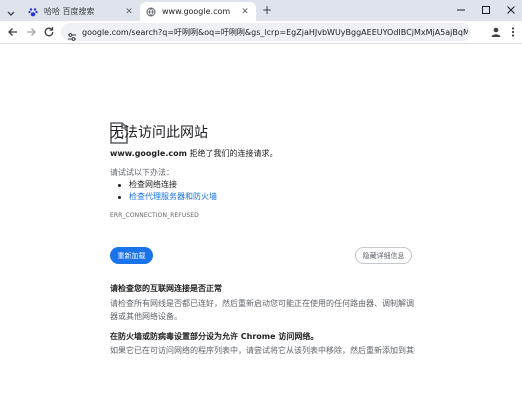 This screenshot has height=400, width=522. Describe the element at coordinates (159, 133) in the screenshot. I see `error-title: 无法访问此网站` at that location.